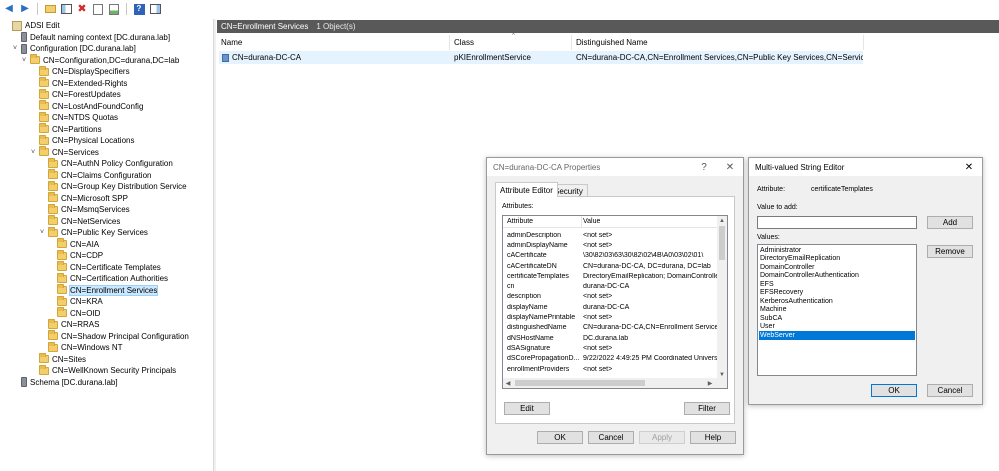  What do you see at coordinates (139, 9) in the screenshot?
I see `help-icon: ?` at bounding box center [139, 9].